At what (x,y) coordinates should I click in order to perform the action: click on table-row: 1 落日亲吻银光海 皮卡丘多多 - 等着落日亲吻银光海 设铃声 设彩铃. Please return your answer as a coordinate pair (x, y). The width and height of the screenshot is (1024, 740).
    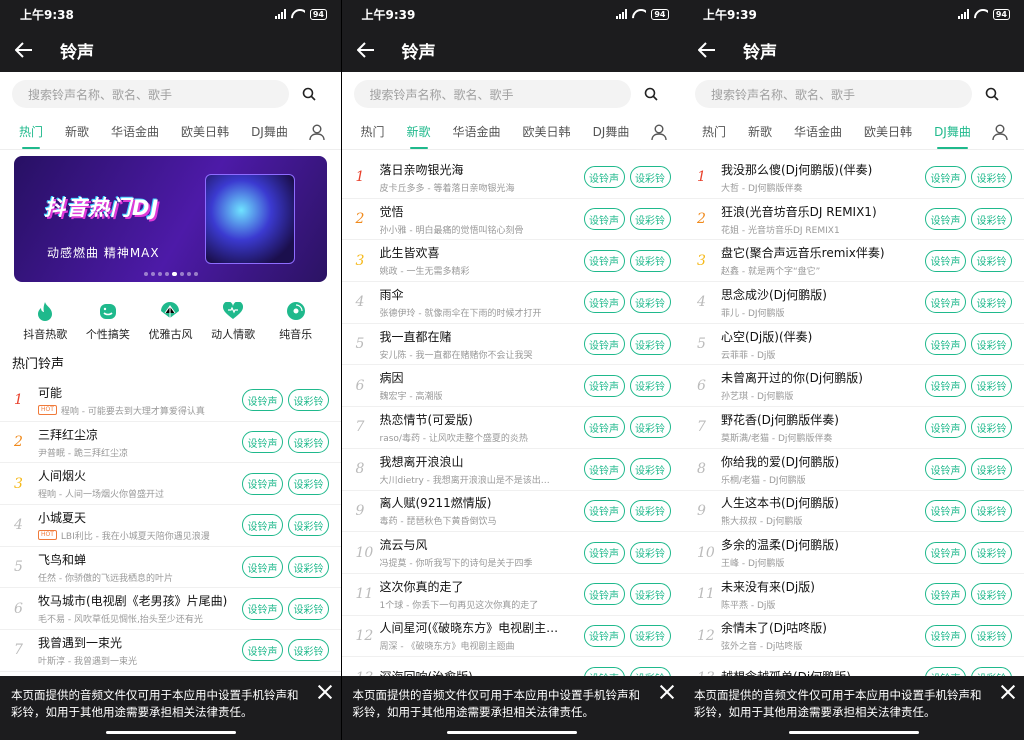
    Looking at the image, I should click on (512, 178).